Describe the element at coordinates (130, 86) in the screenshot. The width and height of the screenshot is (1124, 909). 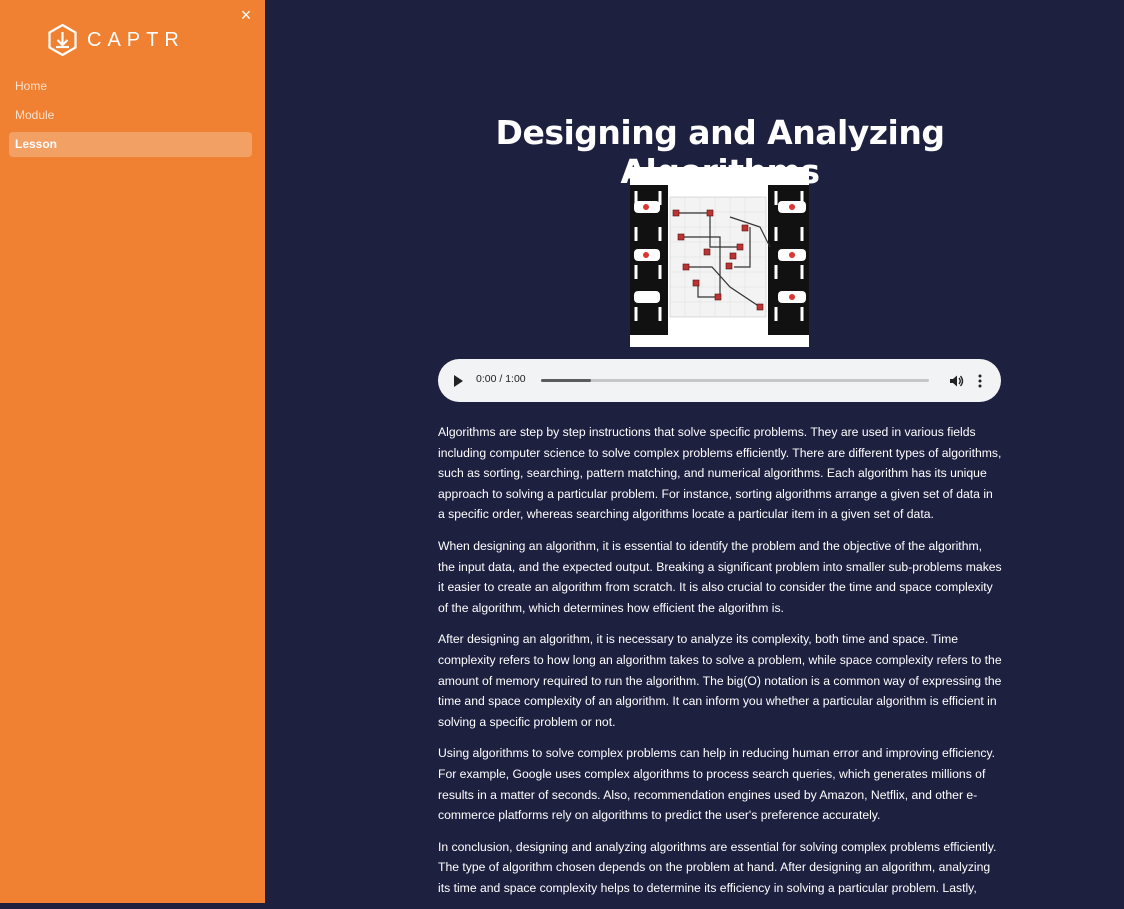
I see `sidebar-item-home: Home` at that location.